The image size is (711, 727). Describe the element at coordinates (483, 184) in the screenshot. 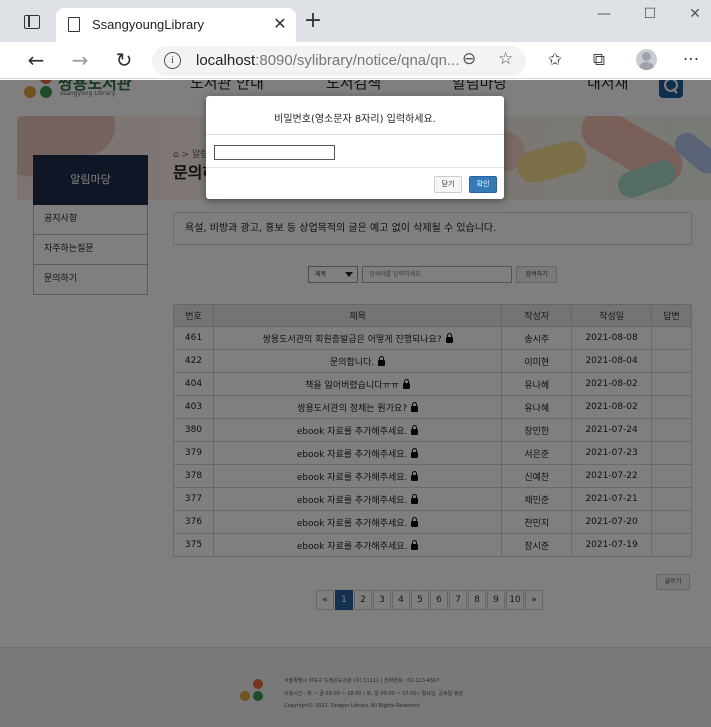

I see `confirm-button: 확인` at that location.